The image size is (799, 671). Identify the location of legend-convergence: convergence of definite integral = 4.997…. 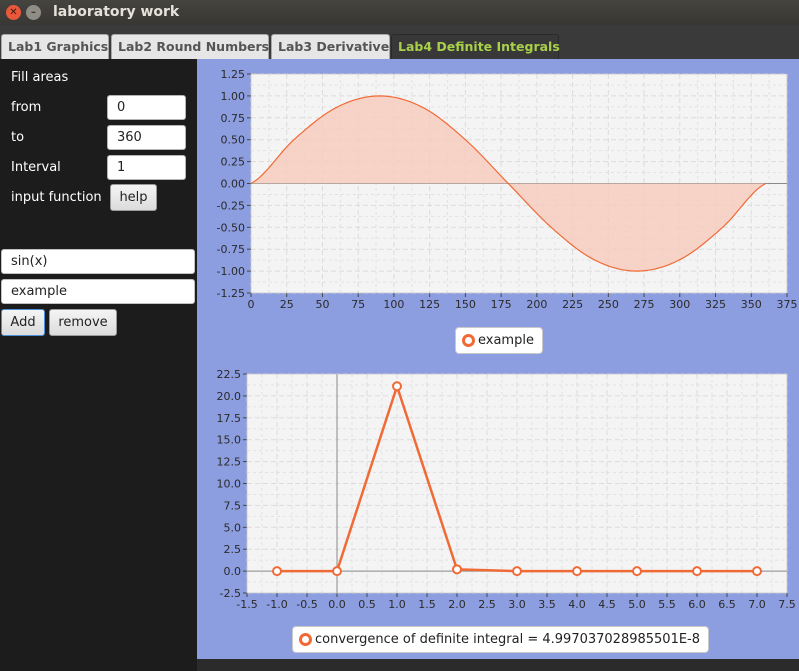
(501, 639).